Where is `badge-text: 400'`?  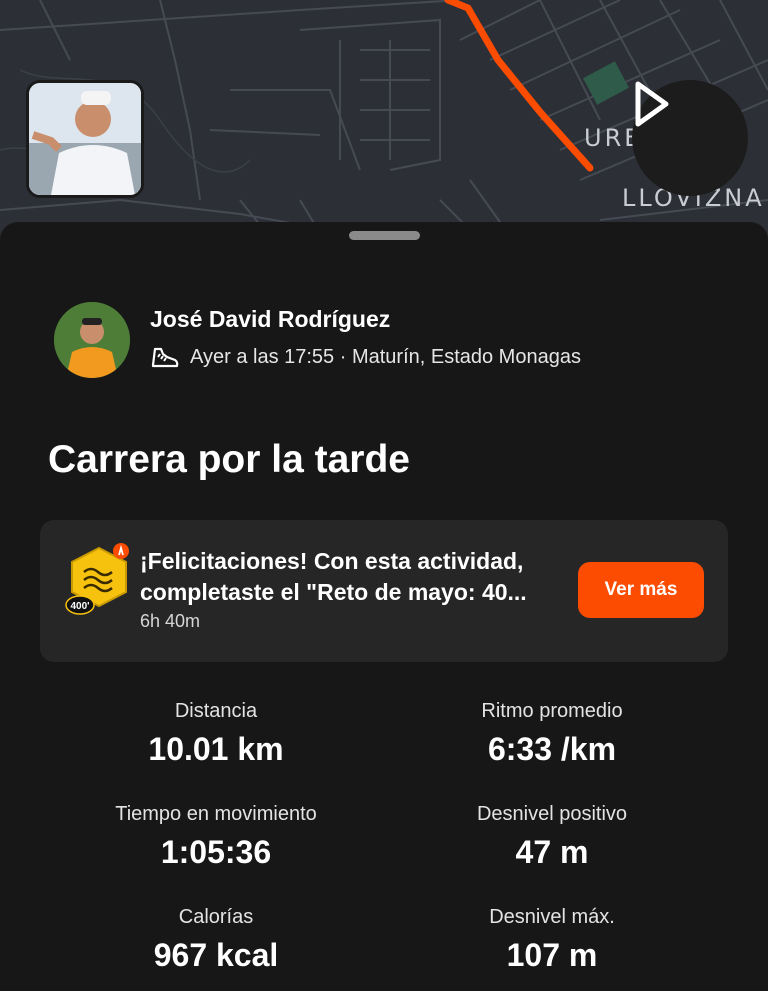
badge-text: 400' is located at coordinates (79, 606).